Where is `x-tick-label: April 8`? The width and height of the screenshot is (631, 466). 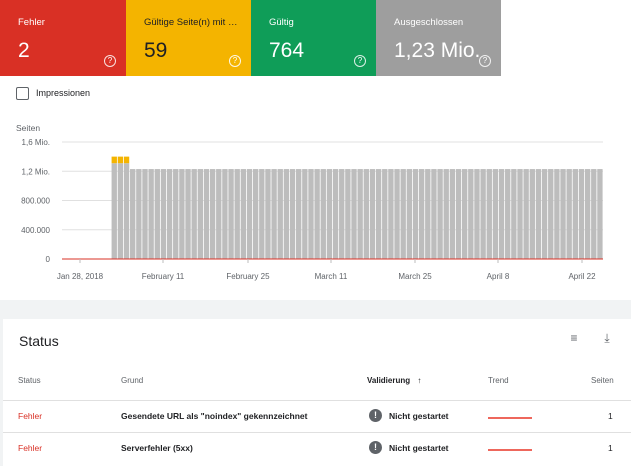 x-tick-label: April 8 is located at coordinates (498, 276).